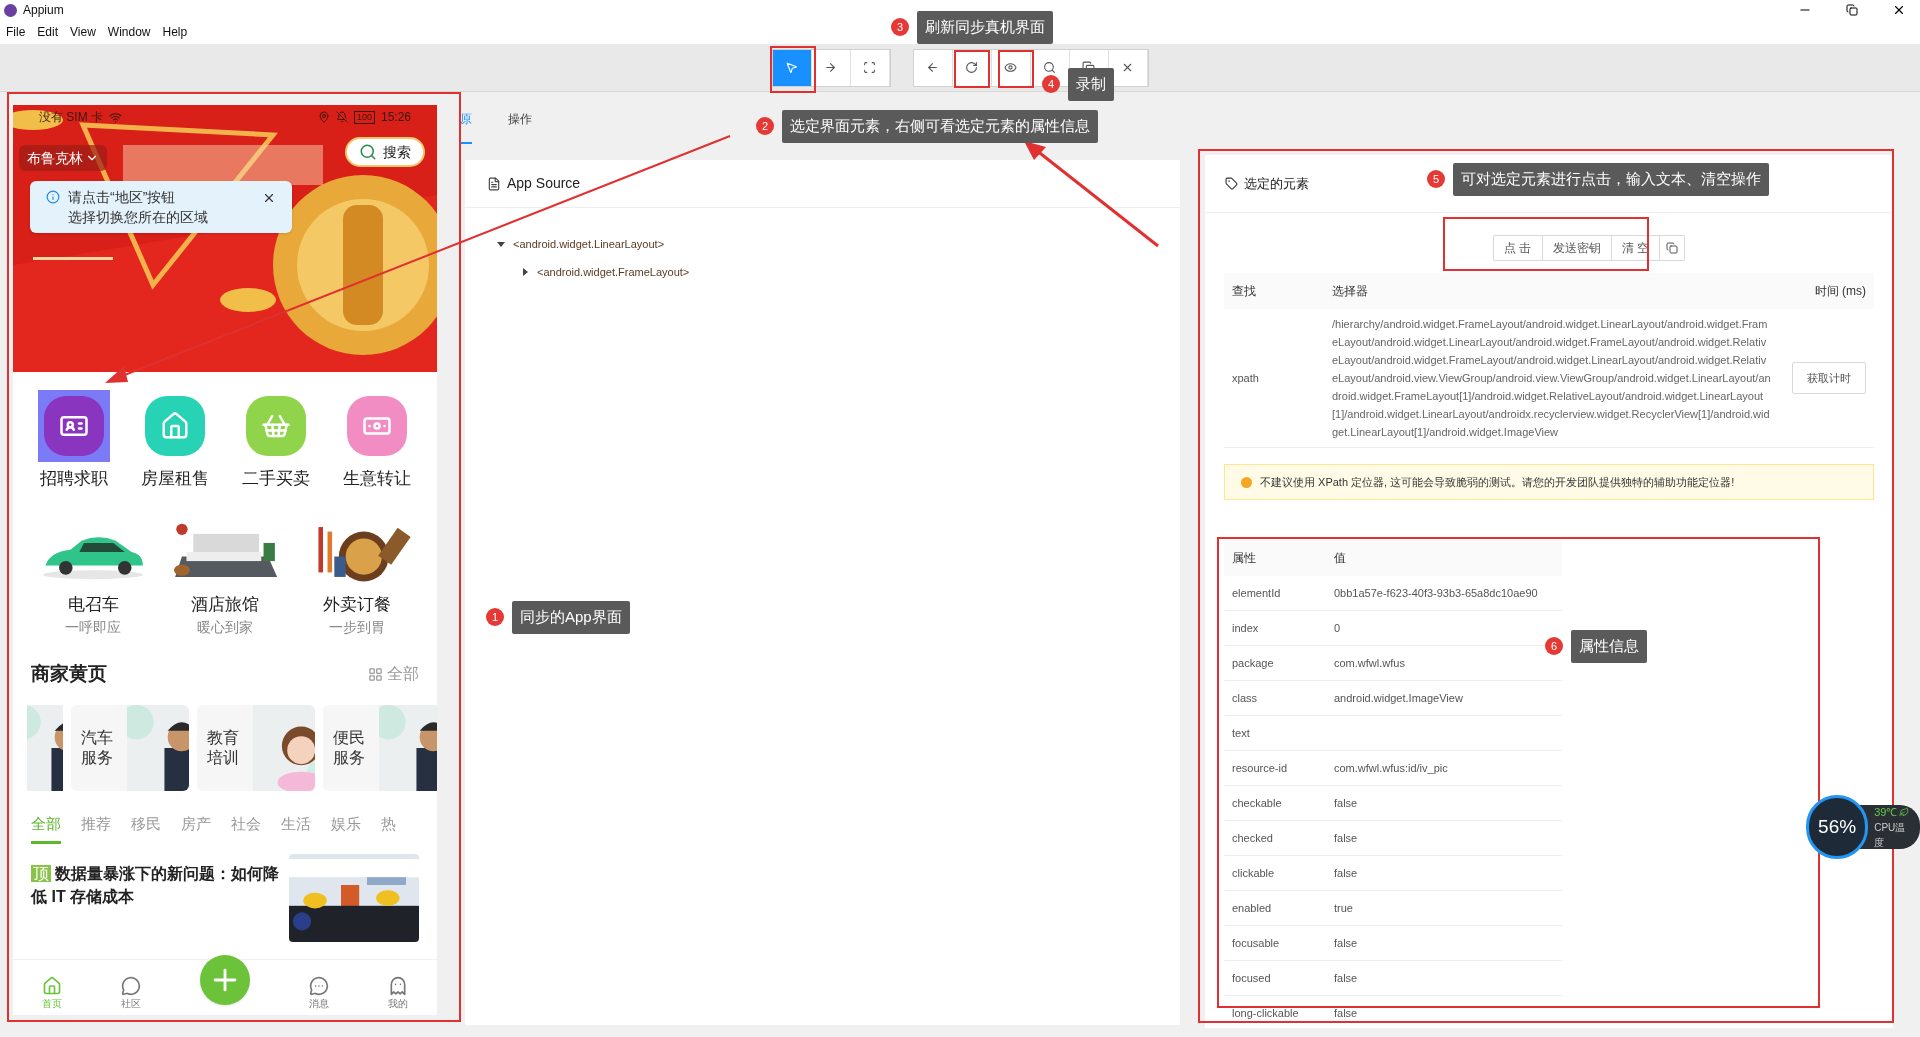  I want to click on tree-node-label: <android.widget.FrameLayout>, so click(613, 272).